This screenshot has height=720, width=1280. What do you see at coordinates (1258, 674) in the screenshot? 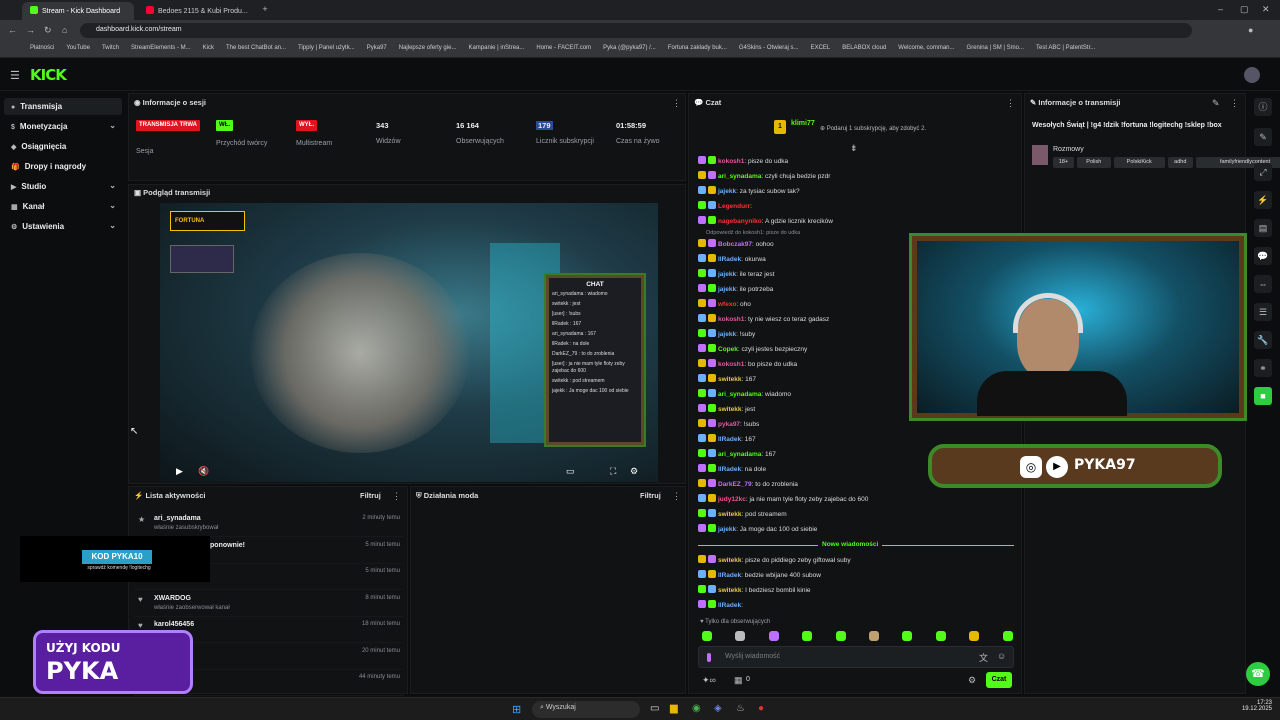
I see `floating-chat-icon: ☎` at bounding box center [1258, 674].